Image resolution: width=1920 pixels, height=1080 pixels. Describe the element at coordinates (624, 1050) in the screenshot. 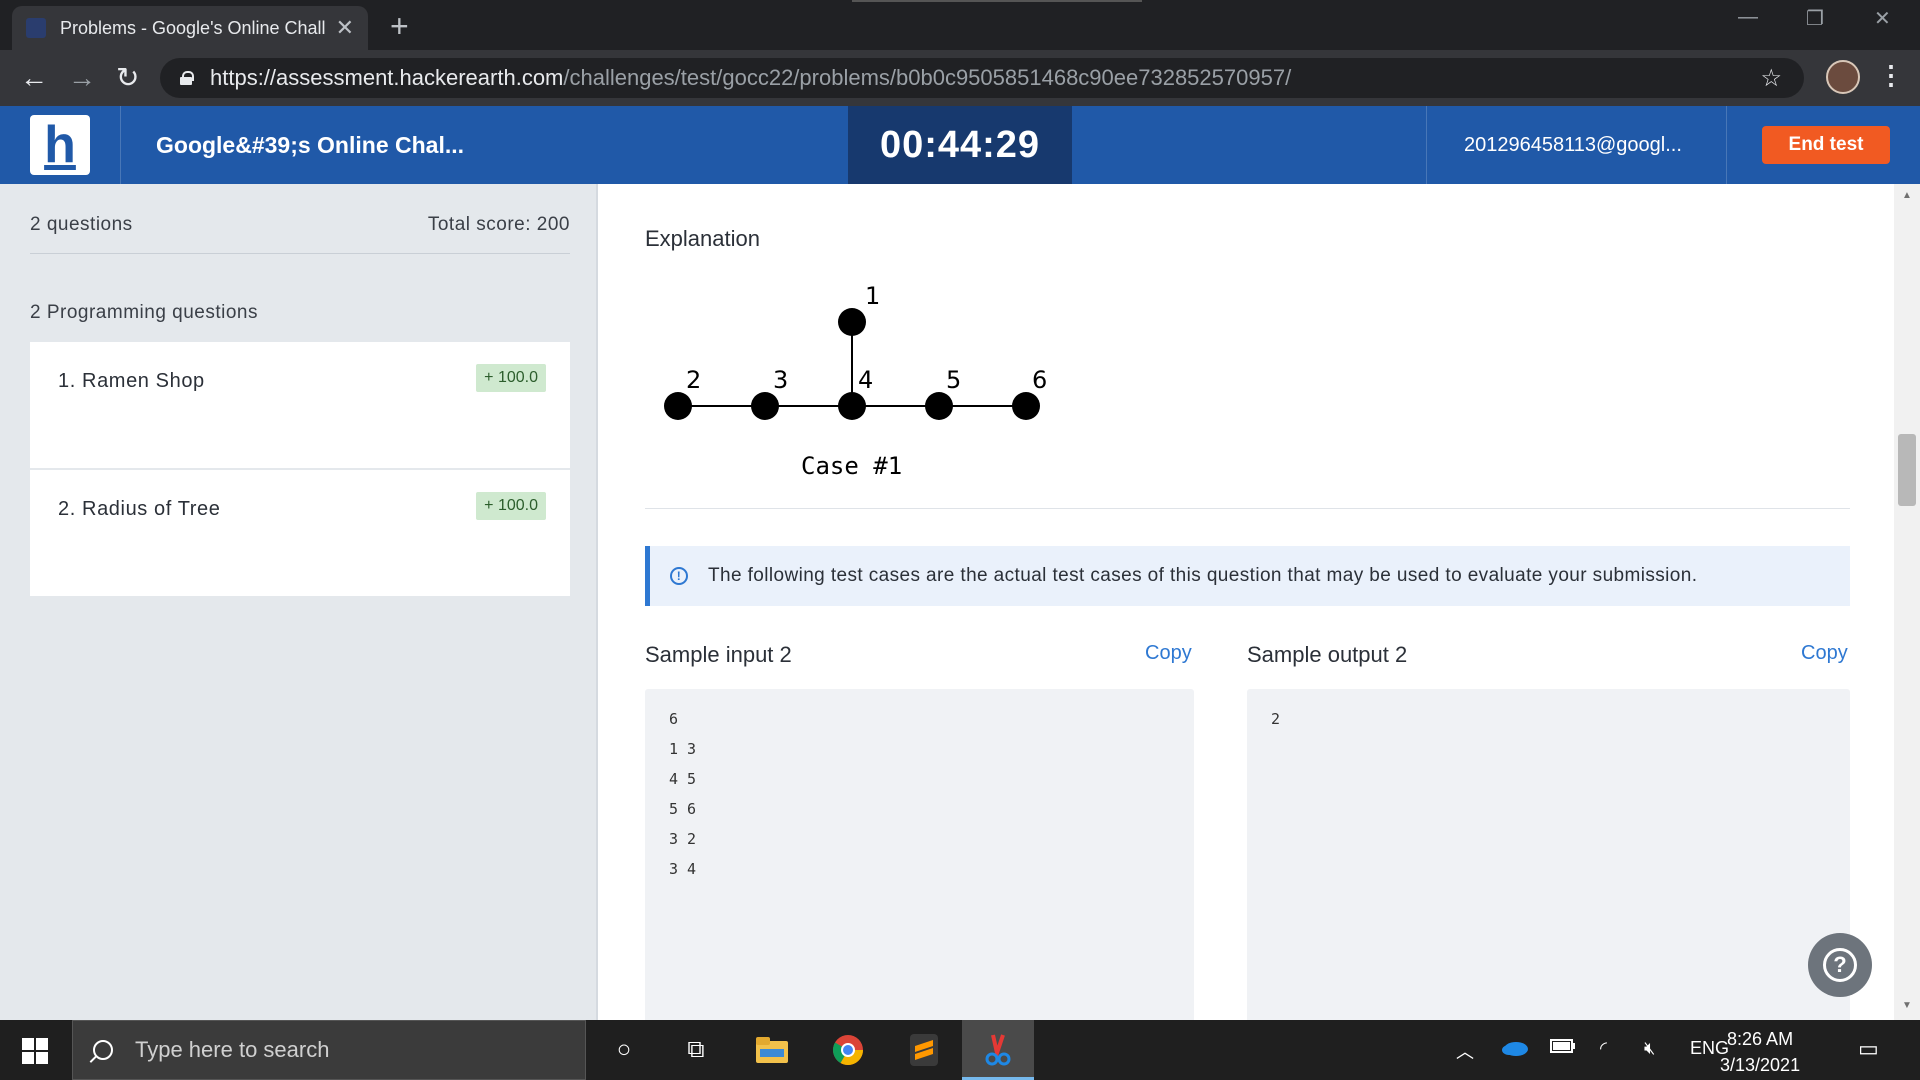

I see `cortana-icon: ○` at that location.